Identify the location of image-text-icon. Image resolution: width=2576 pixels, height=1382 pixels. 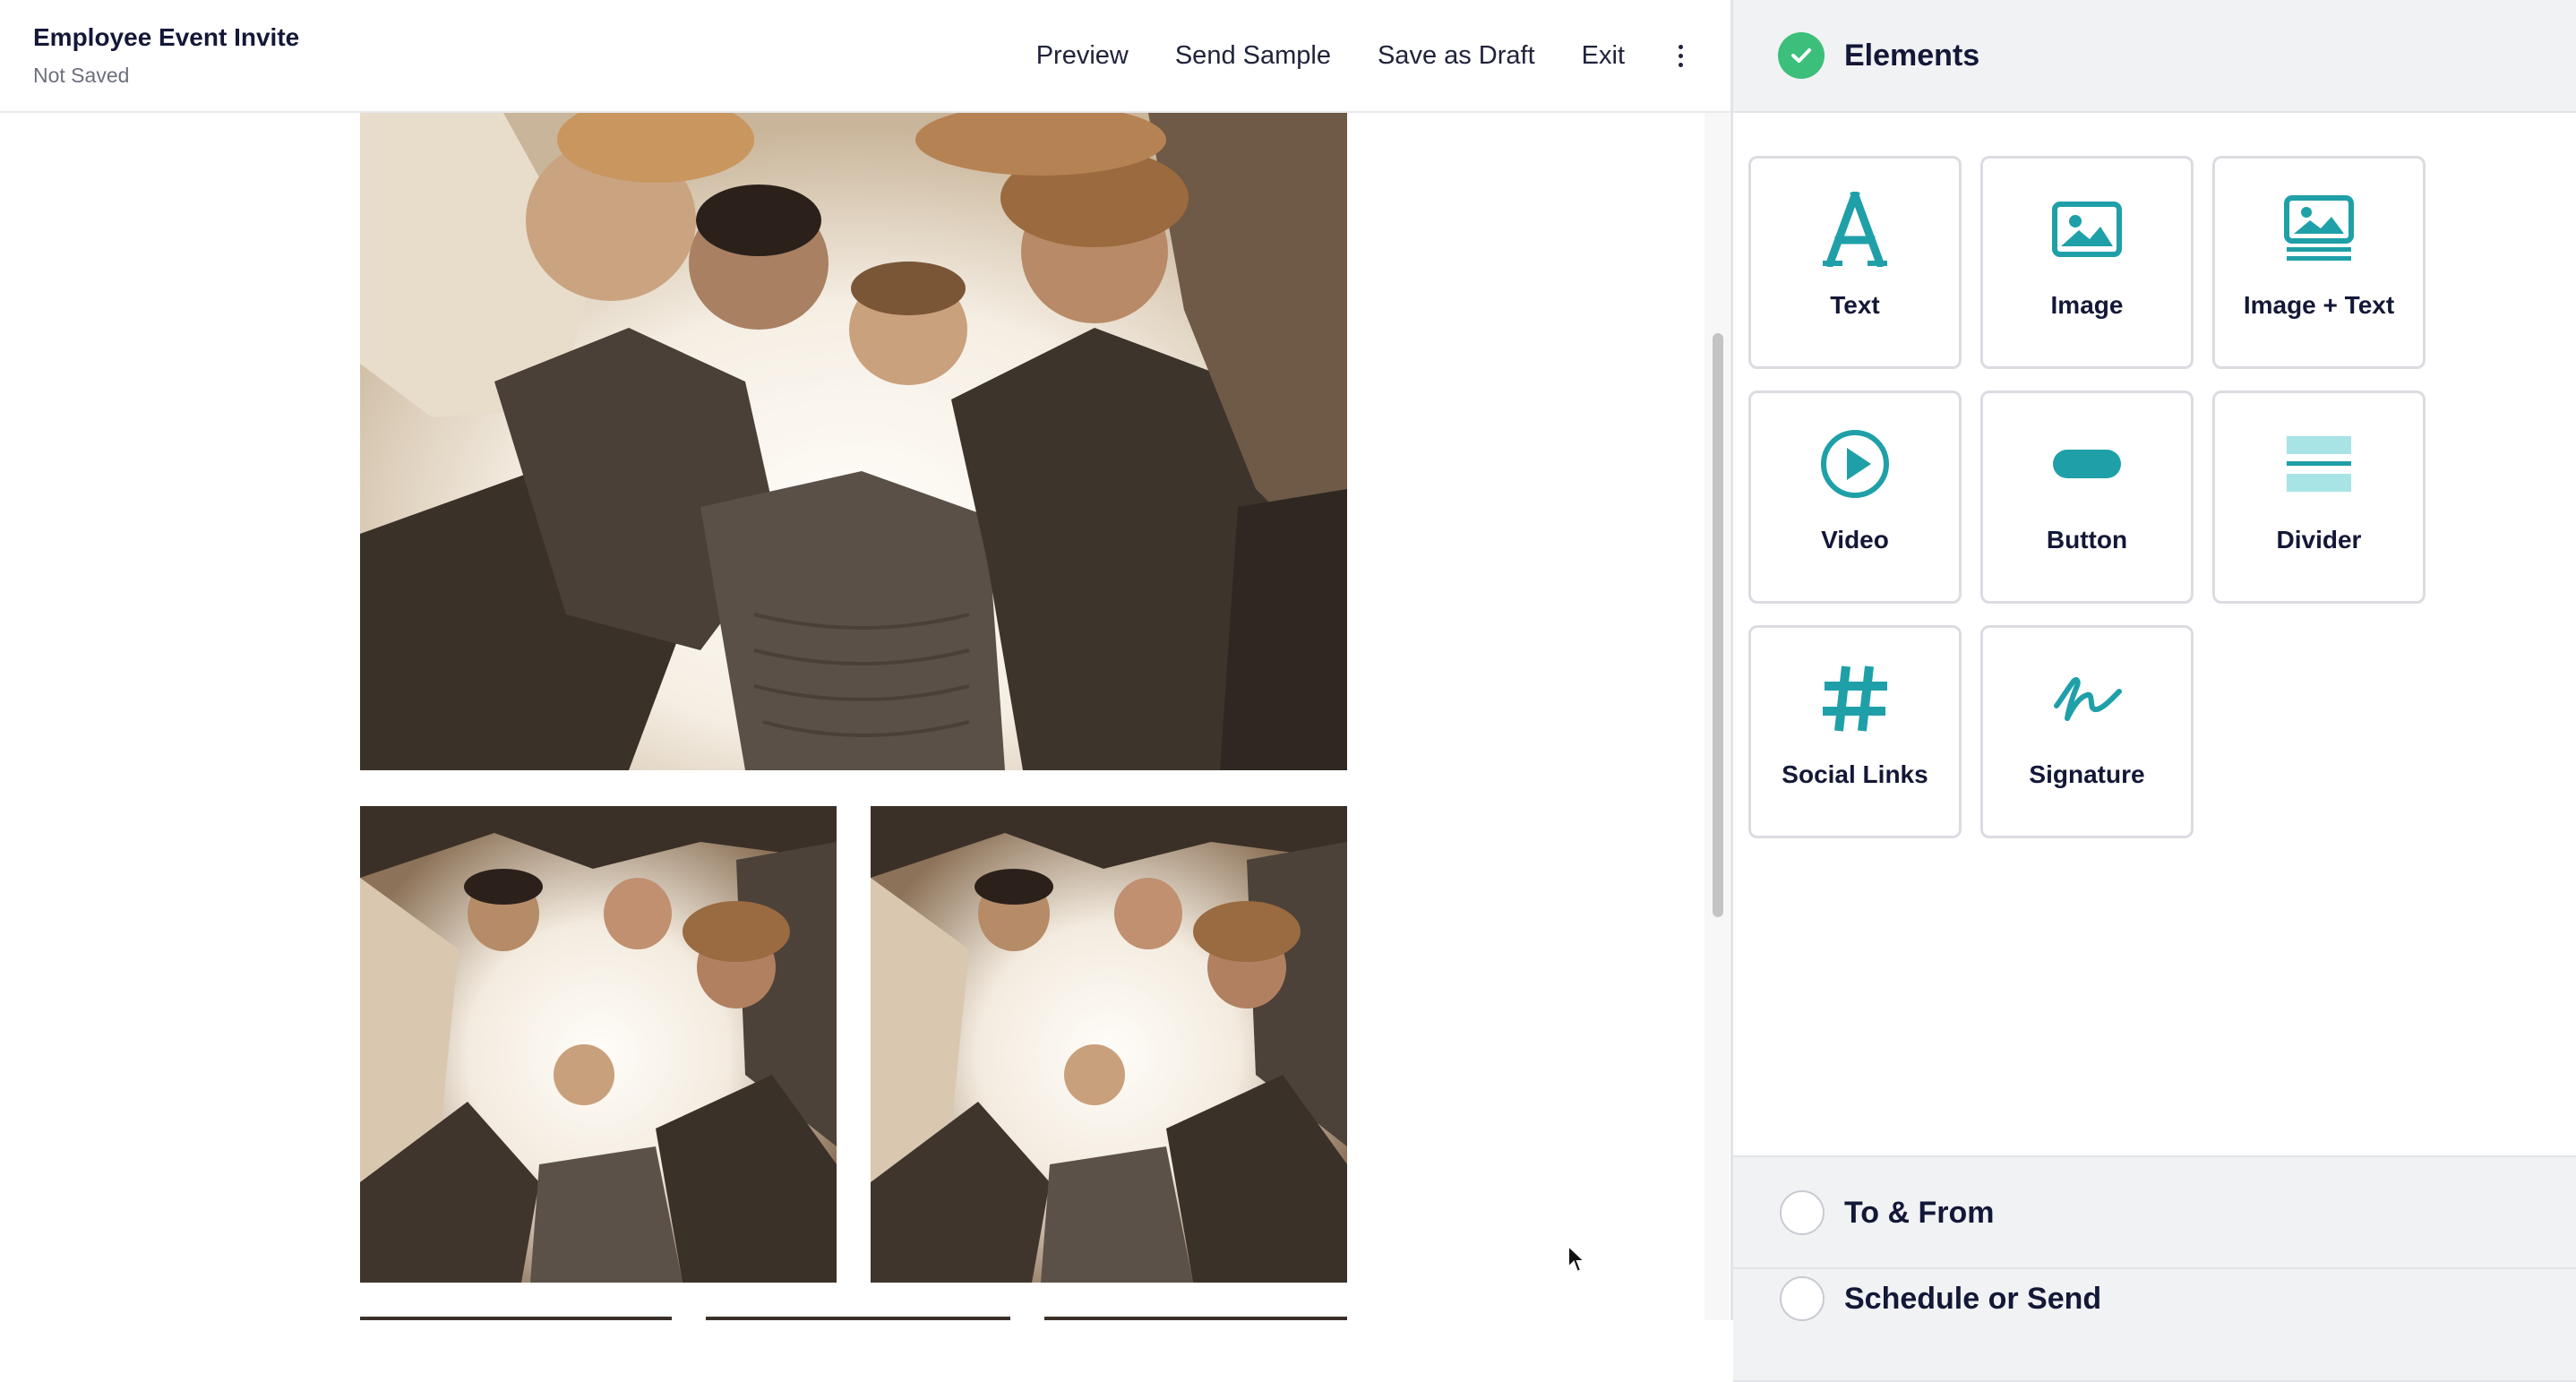
(2319, 228).